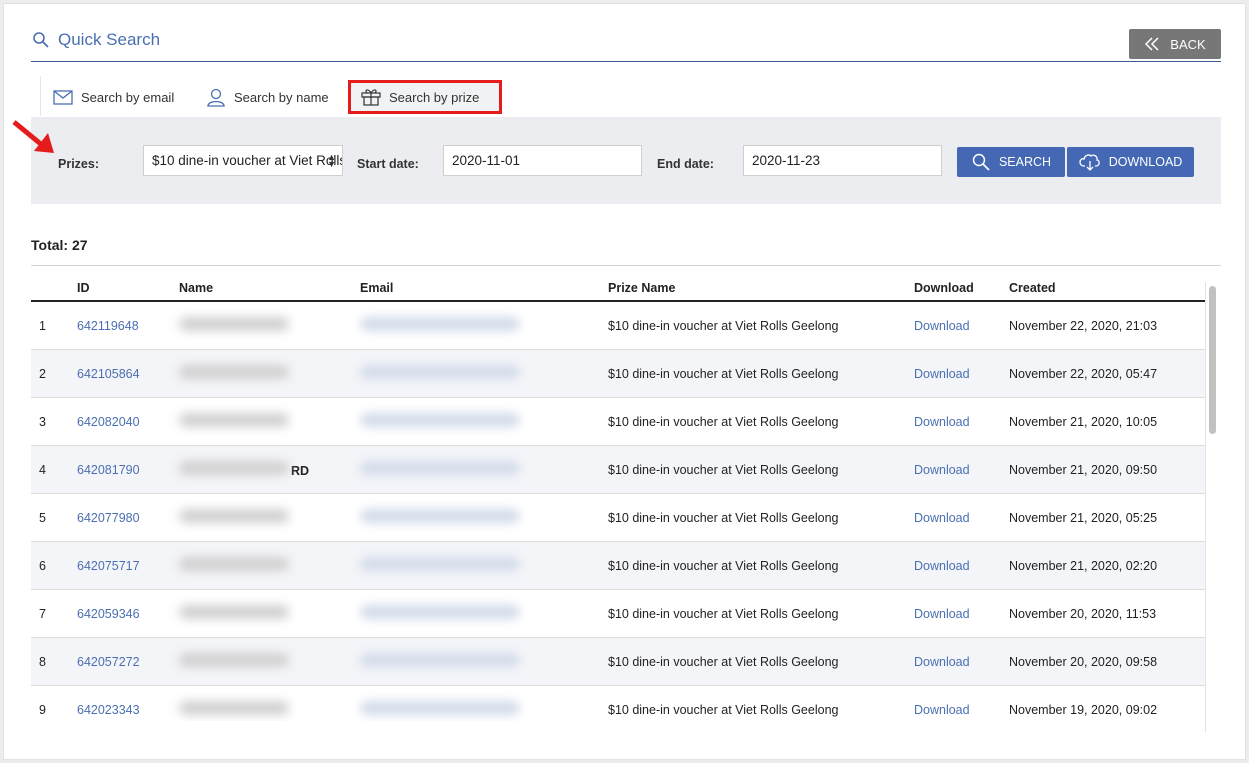 The height and width of the screenshot is (763, 1249). I want to click on scrollbar-thumb, so click(1212, 360).